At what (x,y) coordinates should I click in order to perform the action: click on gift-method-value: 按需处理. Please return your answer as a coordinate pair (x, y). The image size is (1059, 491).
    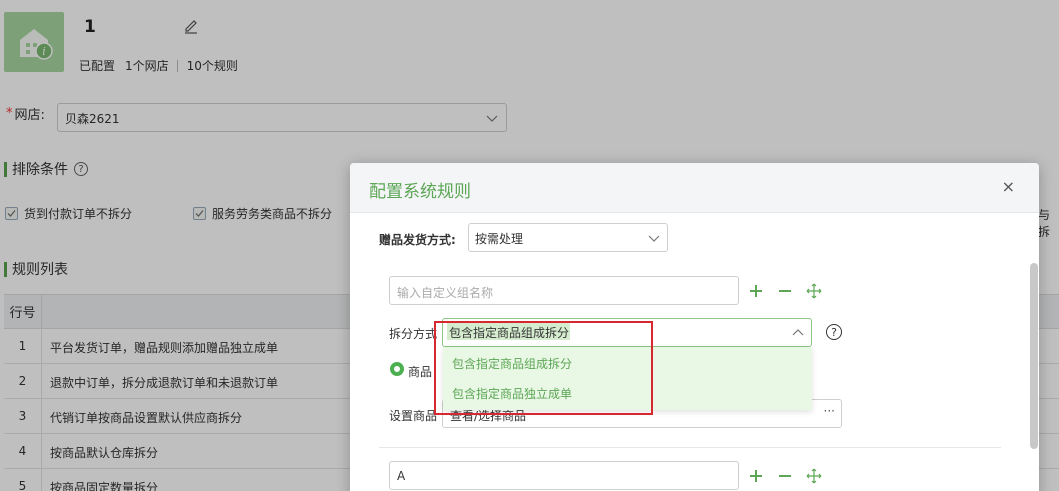
    Looking at the image, I should click on (499, 239).